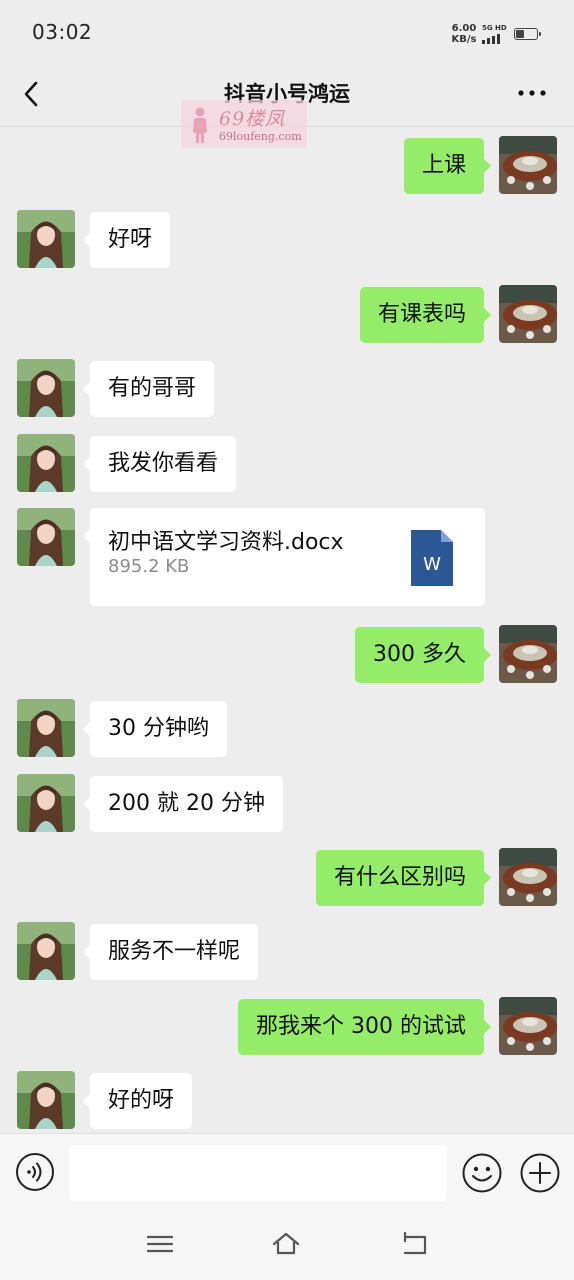  I want to click on signal-bars, so click(491, 39).